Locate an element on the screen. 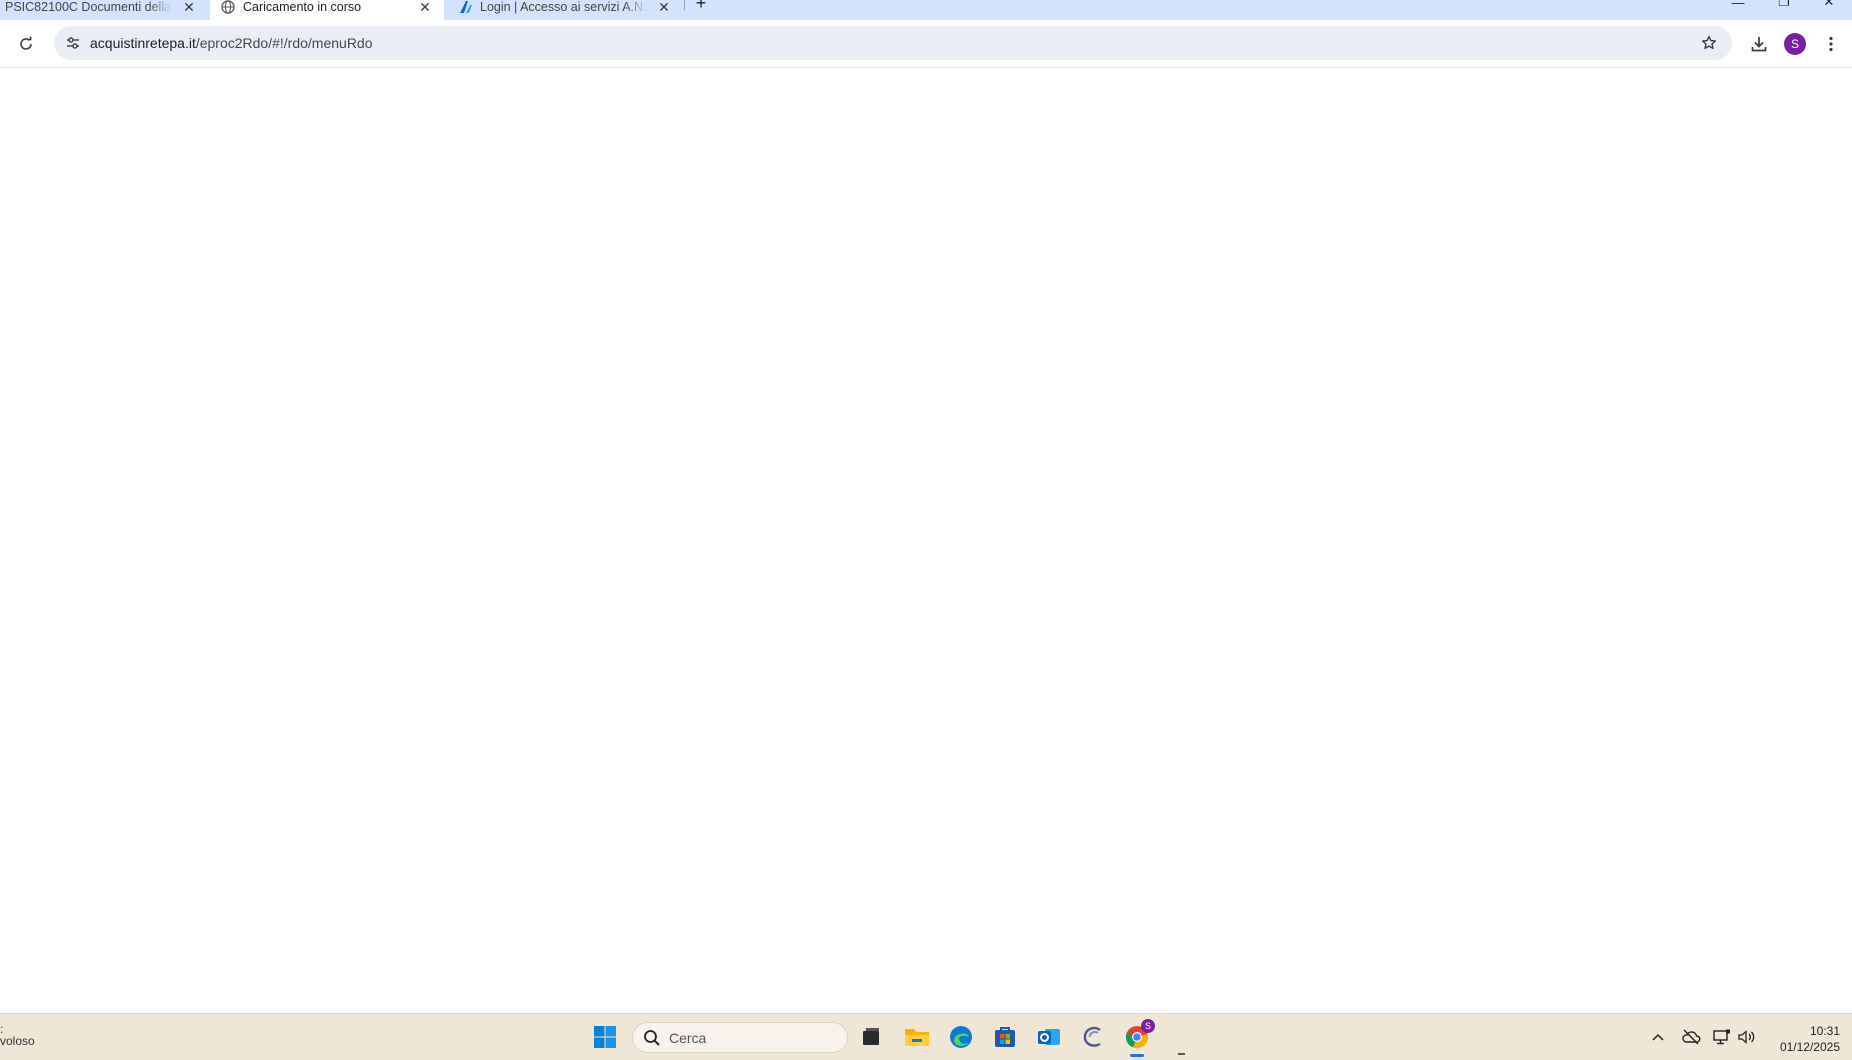  tab-documenti: PSIC82100C Documenti della pi ✕ is located at coordinates (106, 10).